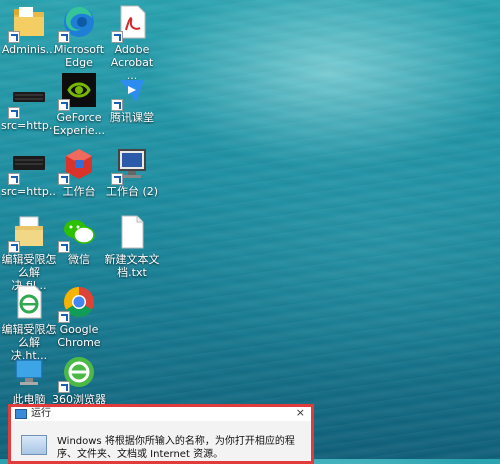 The image size is (500, 464). Describe the element at coordinates (130, 23) in the screenshot. I see `pdf-document-icon` at that location.